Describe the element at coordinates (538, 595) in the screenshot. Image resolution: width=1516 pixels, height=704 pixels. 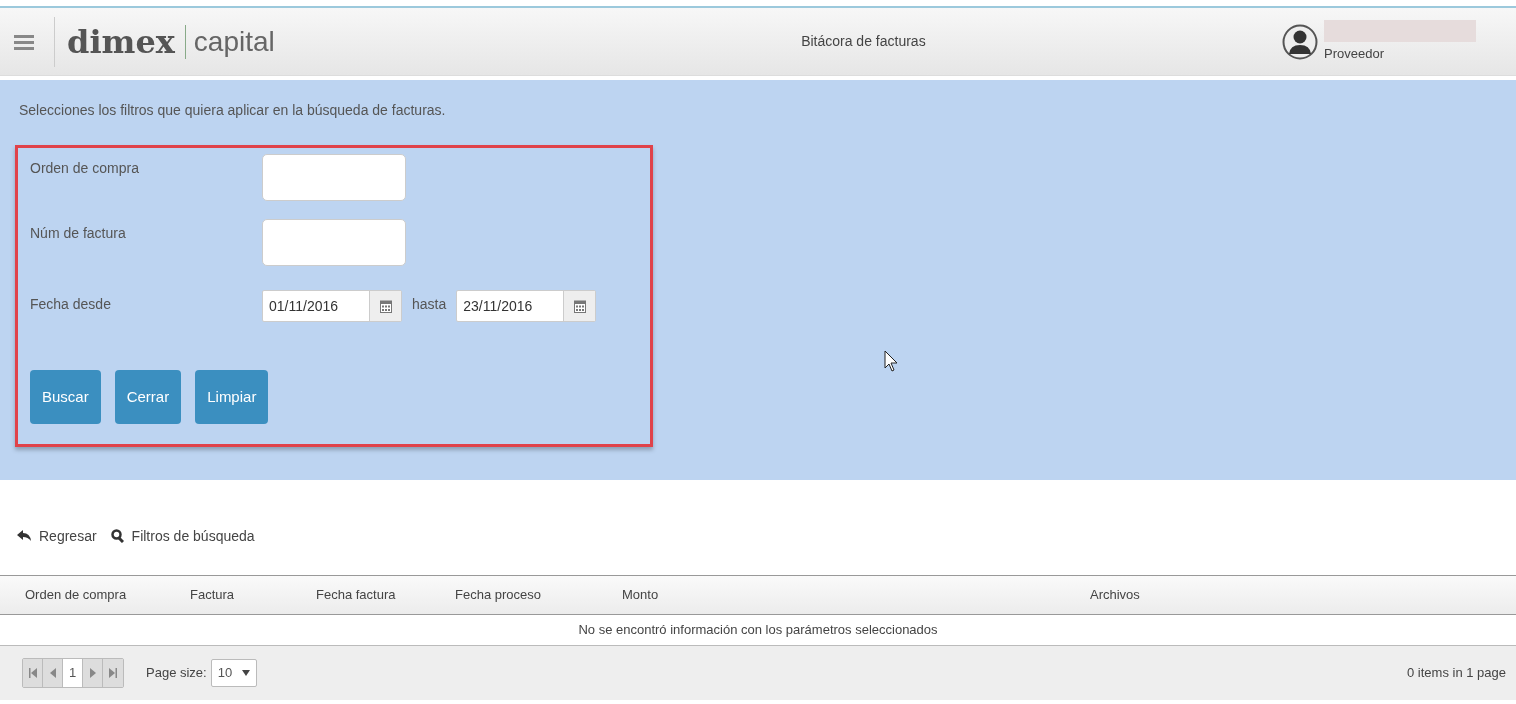
I see `column-header: Fecha proceso` at that location.